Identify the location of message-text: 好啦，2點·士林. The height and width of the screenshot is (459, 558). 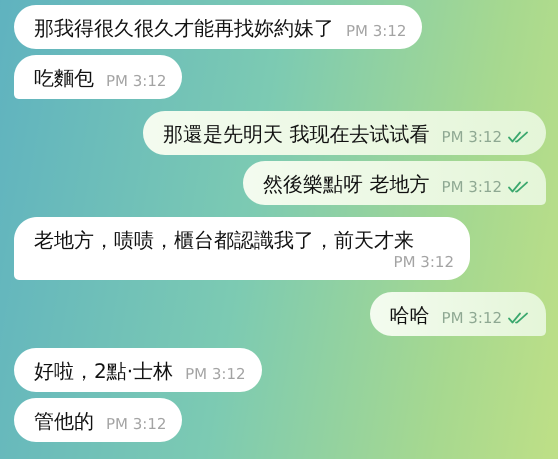
(104, 371).